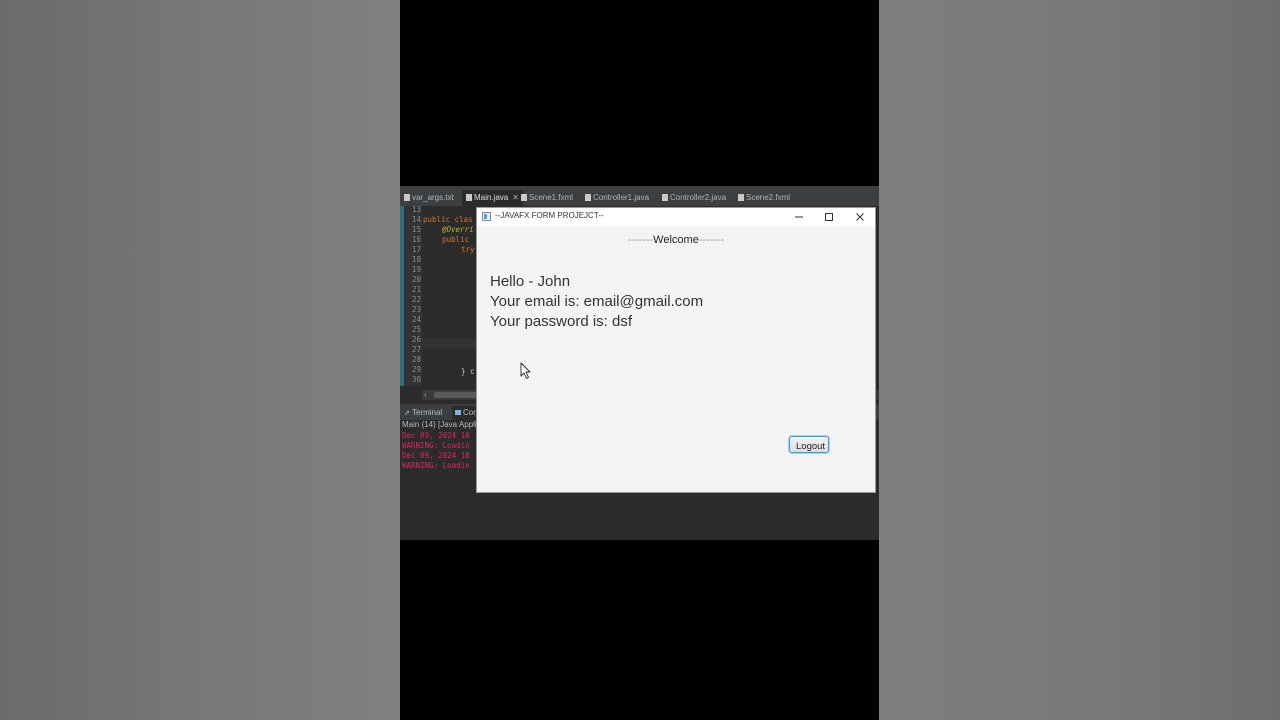 The image size is (1280, 720). I want to click on tab-label: Cor, so click(469, 412).